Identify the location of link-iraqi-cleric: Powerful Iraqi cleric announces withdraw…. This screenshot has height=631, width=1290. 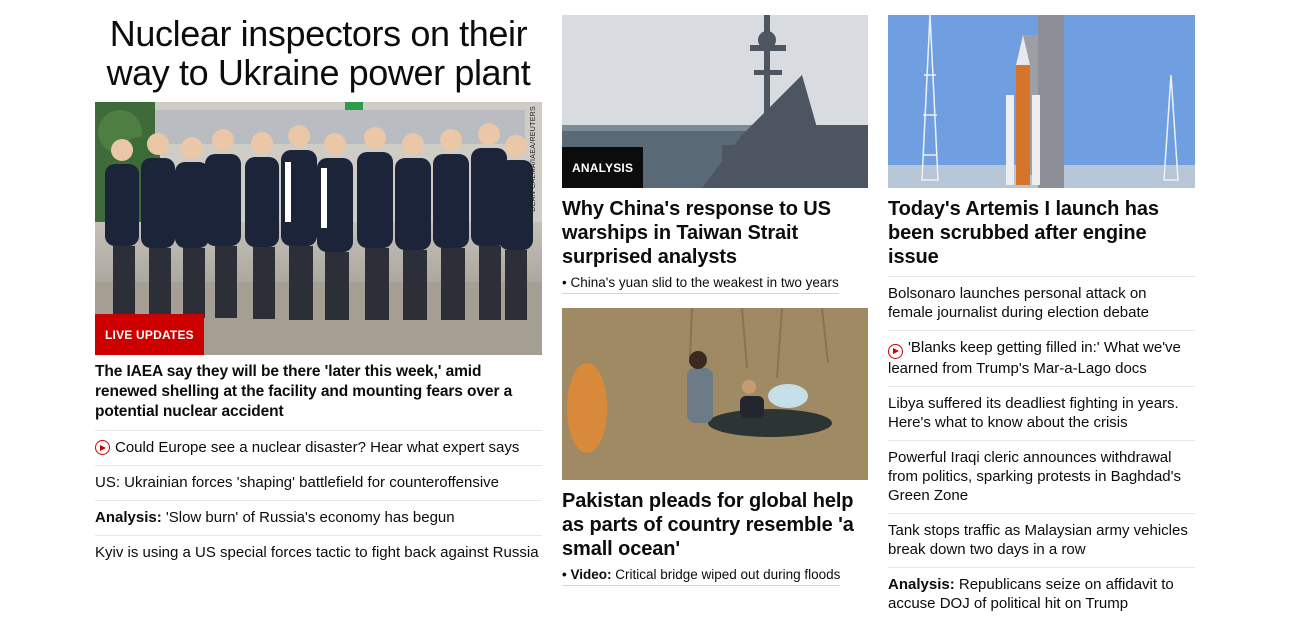
(1041, 476).